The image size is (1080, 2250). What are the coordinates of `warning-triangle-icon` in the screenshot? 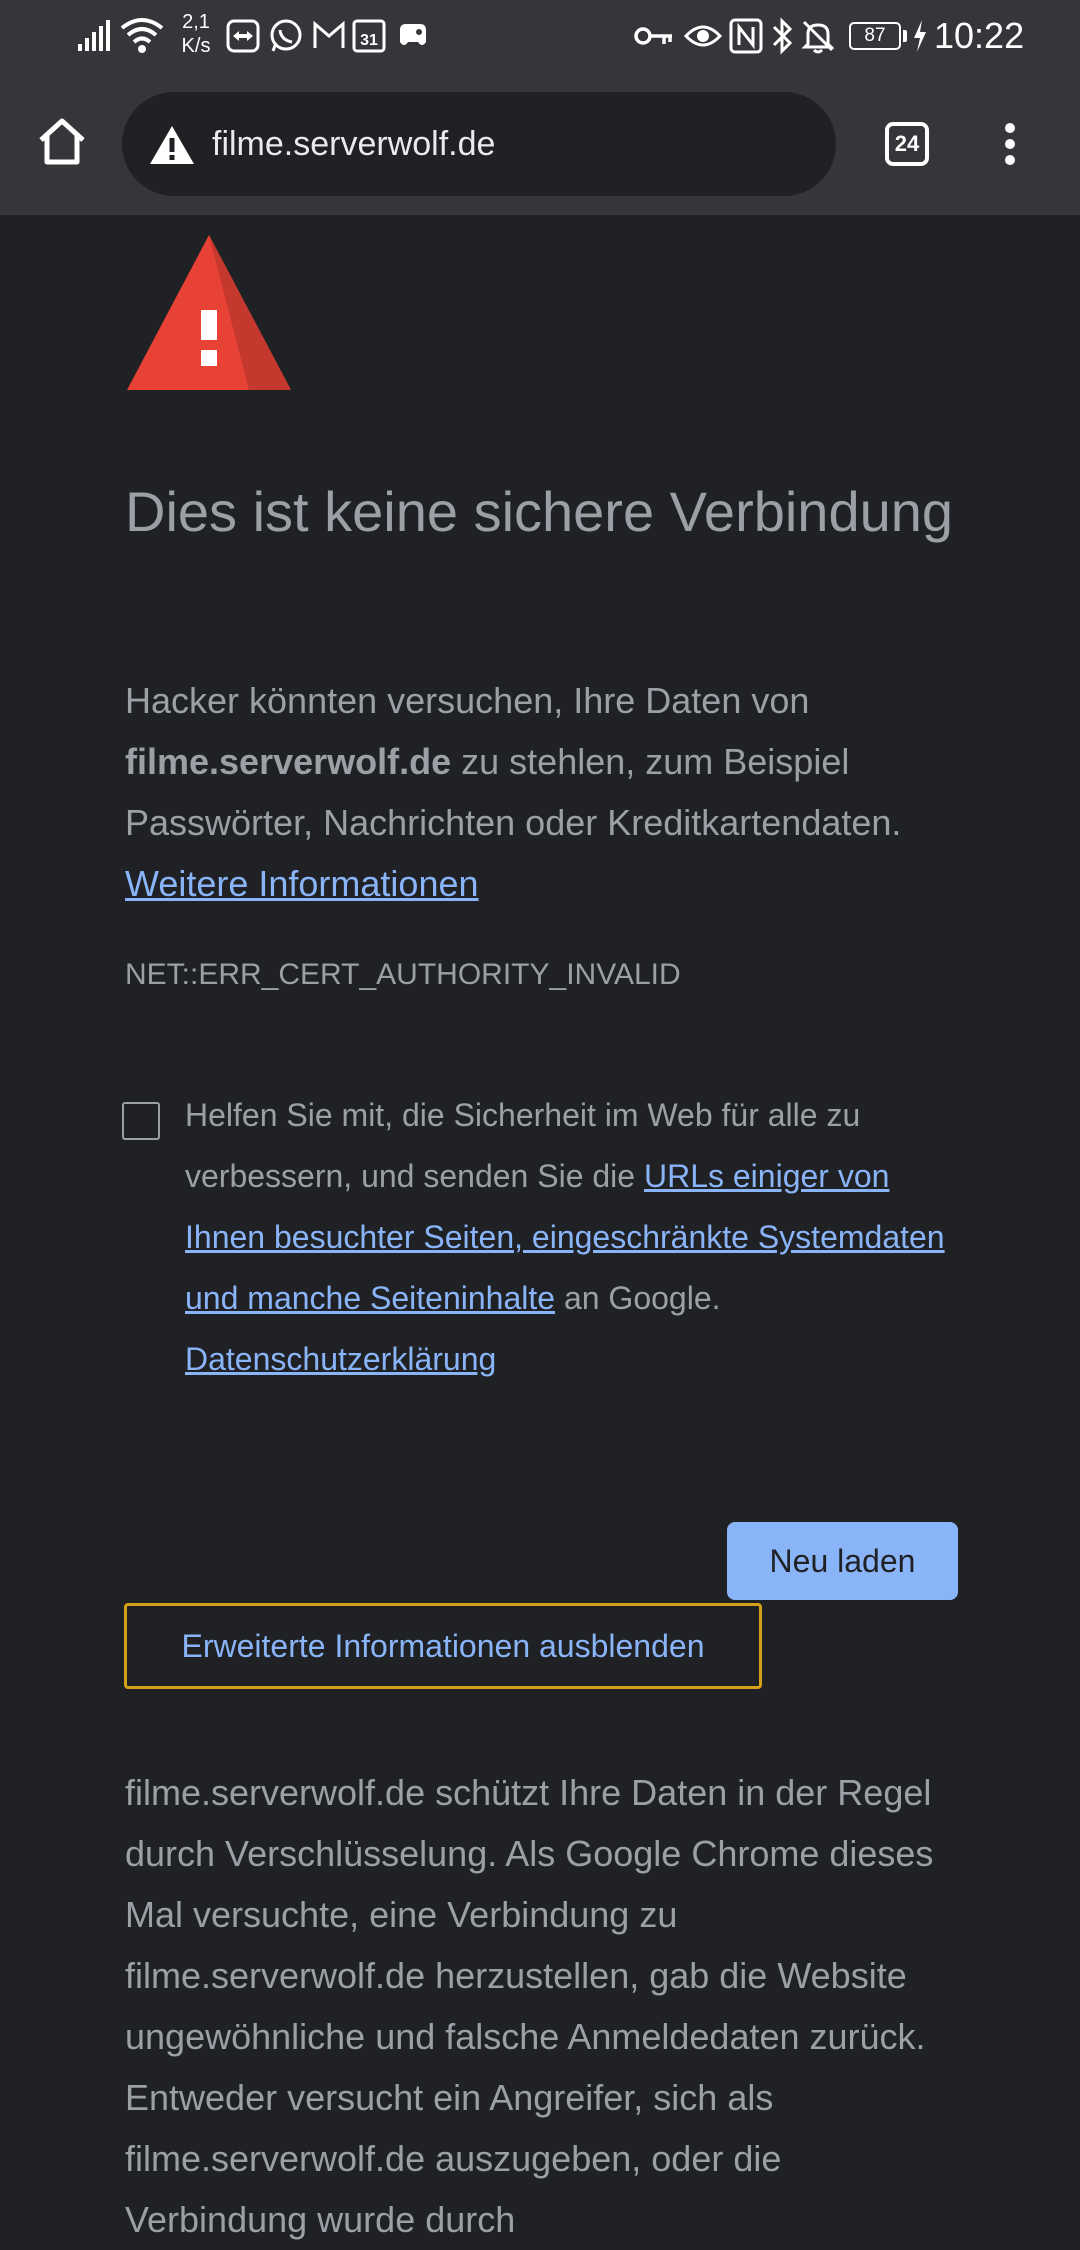 It's located at (209, 312).